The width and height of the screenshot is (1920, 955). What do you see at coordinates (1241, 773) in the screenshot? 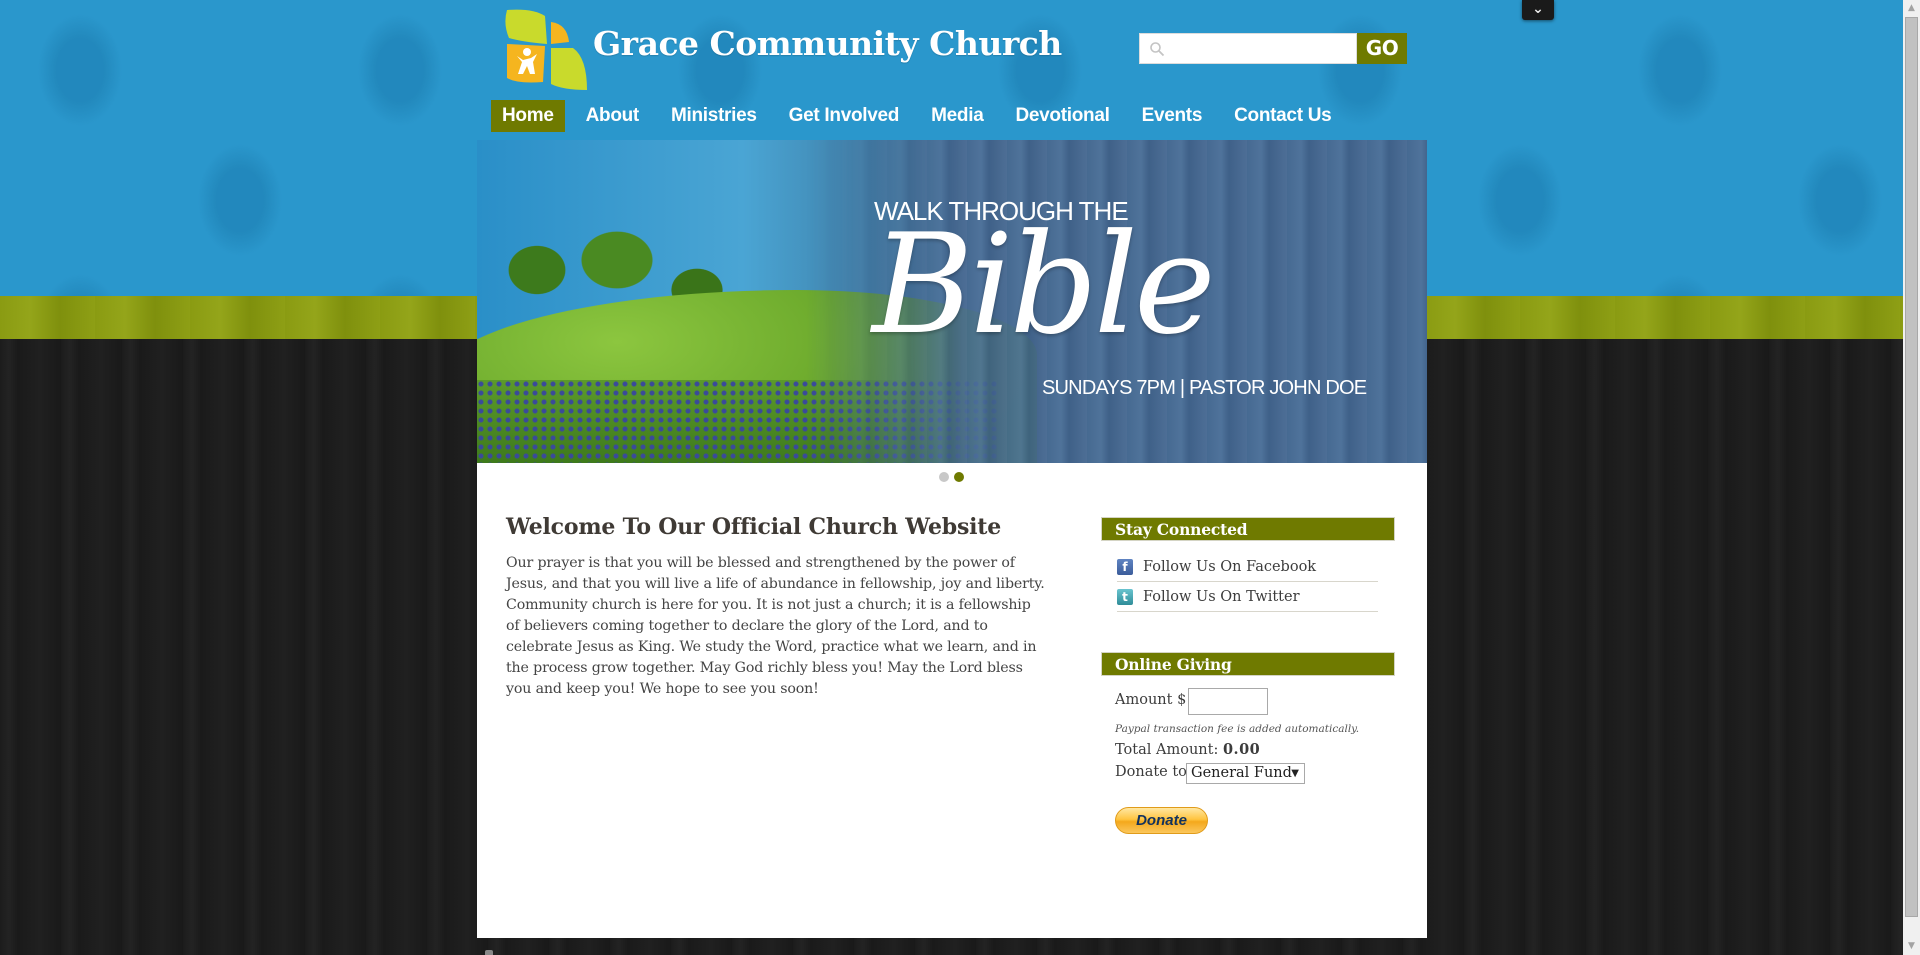
I see `donate-to-selected: General Fund` at bounding box center [1241, 773].